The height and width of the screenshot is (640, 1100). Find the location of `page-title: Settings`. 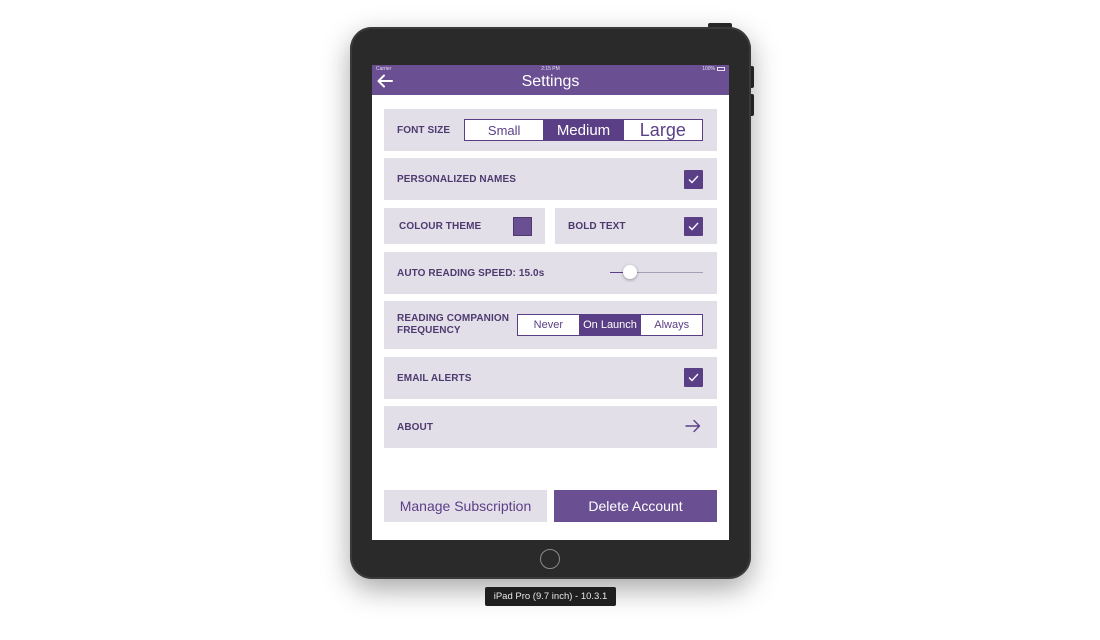

page-title: Settings is located at coordinates (550, 81).